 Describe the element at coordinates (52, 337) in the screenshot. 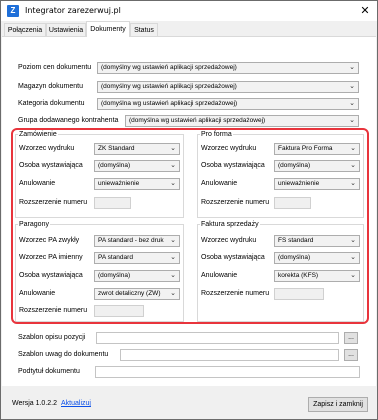

I see `szablon-opisu-label: Szablon opisu pozycji` at that location.